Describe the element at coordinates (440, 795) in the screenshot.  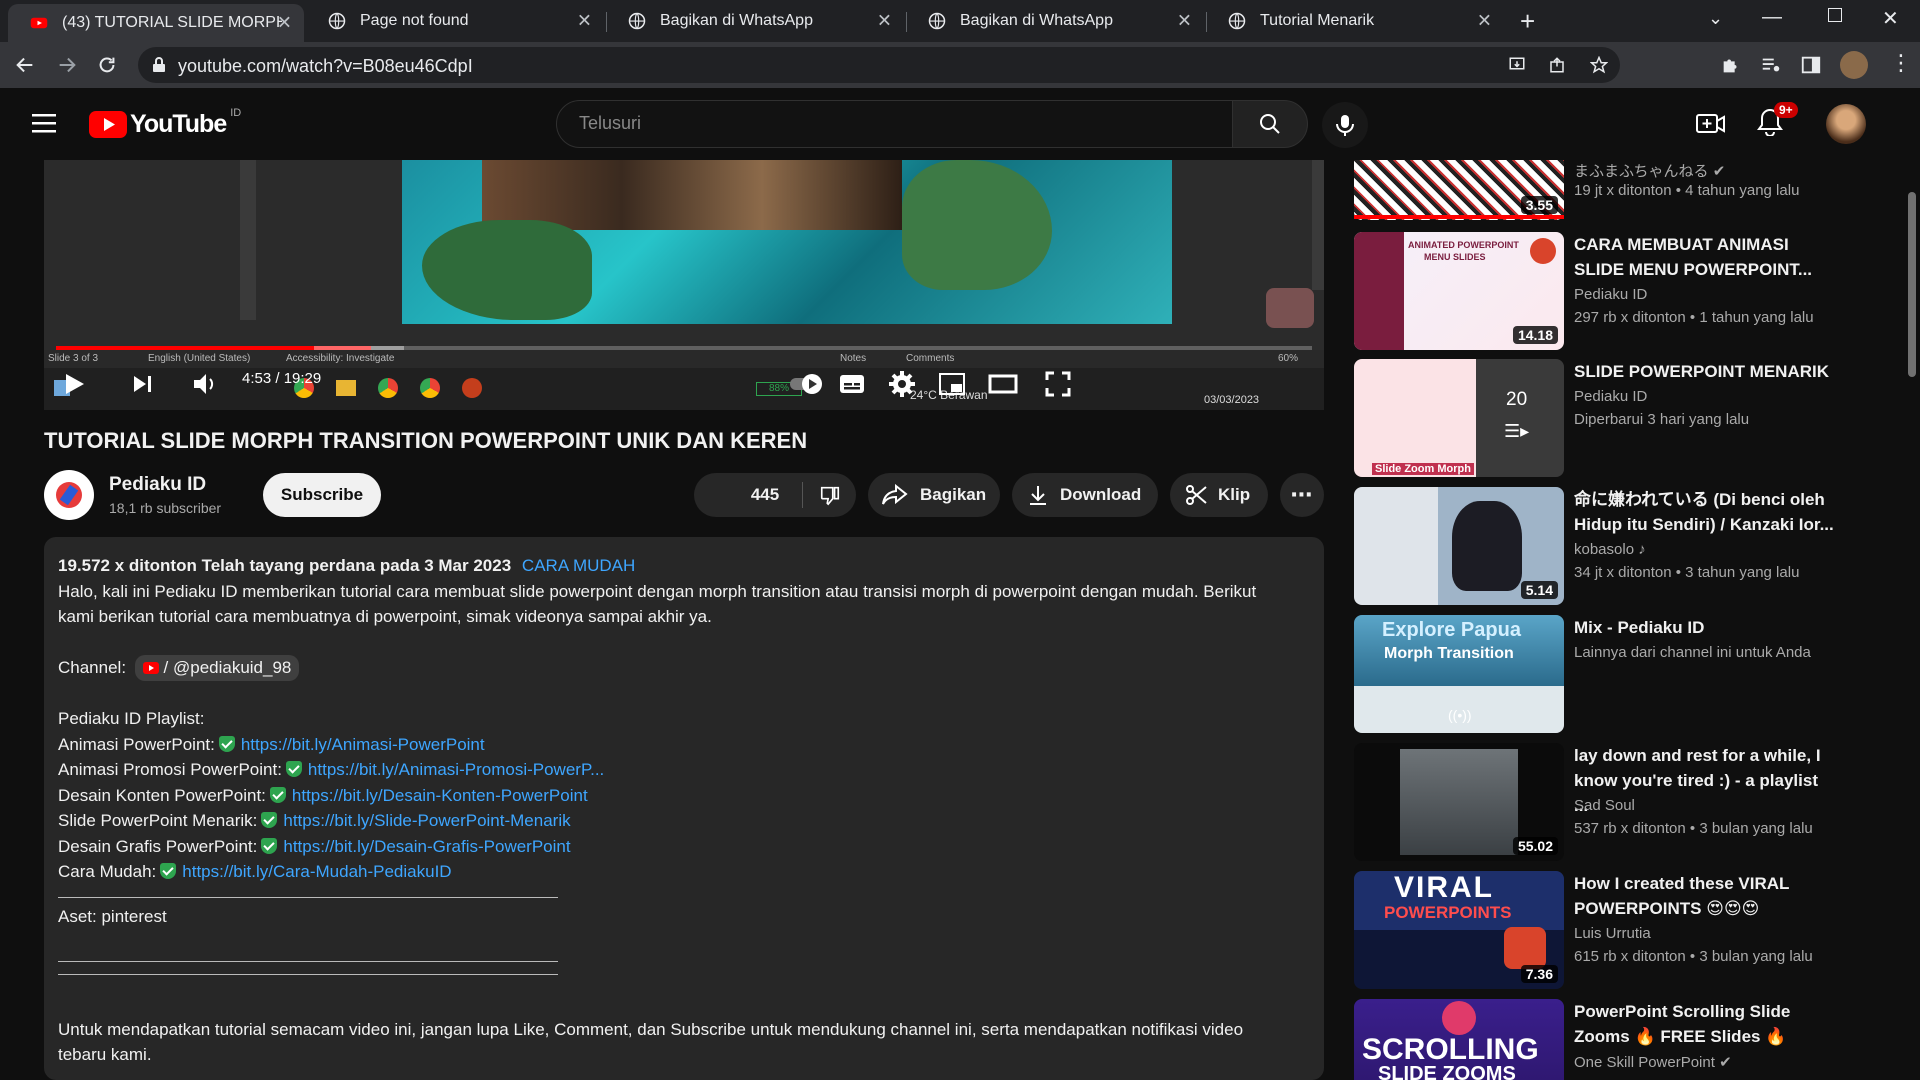
I see `playlist-link: https://bit.ly/Desain-Konten-PowerPoint` at that location.